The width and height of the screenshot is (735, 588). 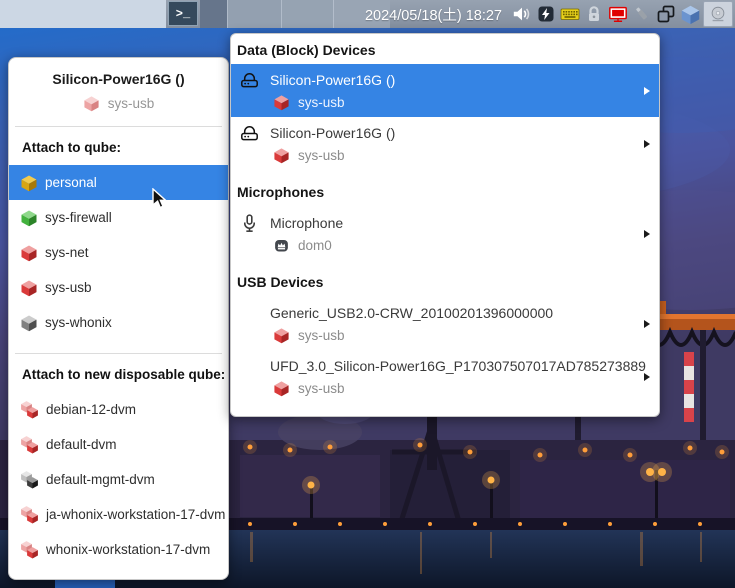 What do you see at coordinates (570, 14) in the screenshot?
I see `keyboard-layout-icon` at bounding box center [570, 14].